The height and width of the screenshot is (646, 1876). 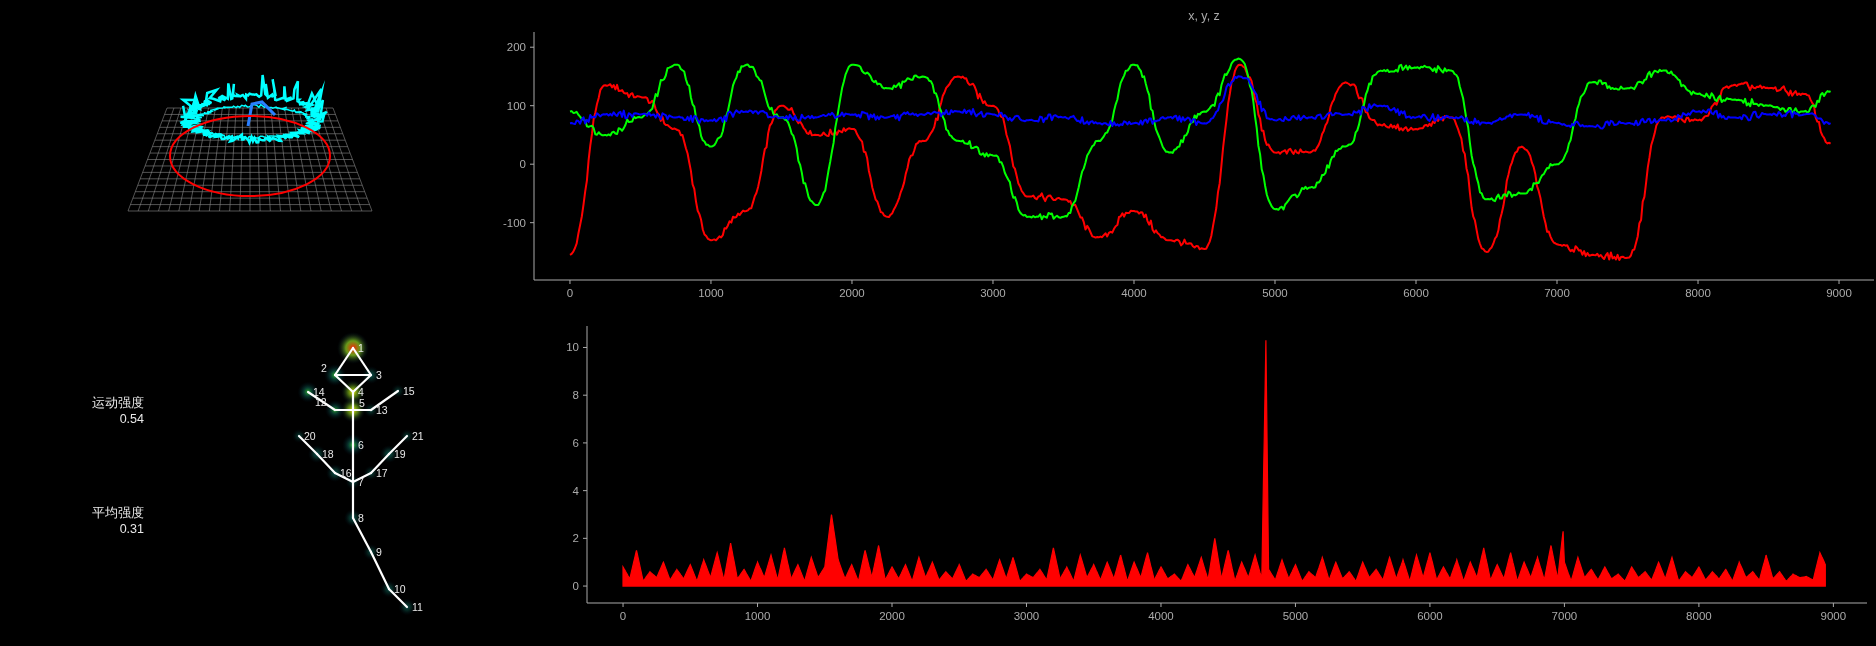 I want to click on joint-label: 16, so click(x=346, y=473).